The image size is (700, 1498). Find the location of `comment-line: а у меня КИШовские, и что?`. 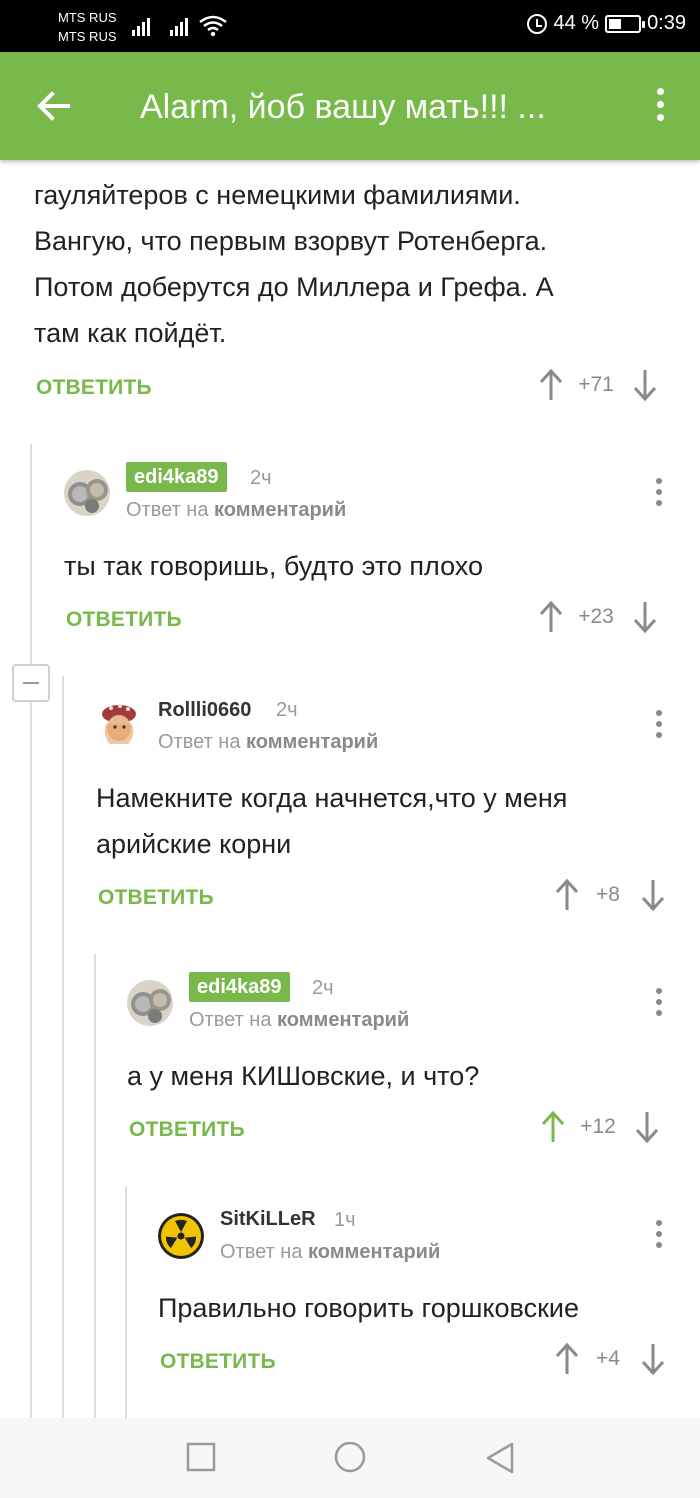

comment-line: а у меня КИШовские, и что? is located at coordinates (303, 1076).